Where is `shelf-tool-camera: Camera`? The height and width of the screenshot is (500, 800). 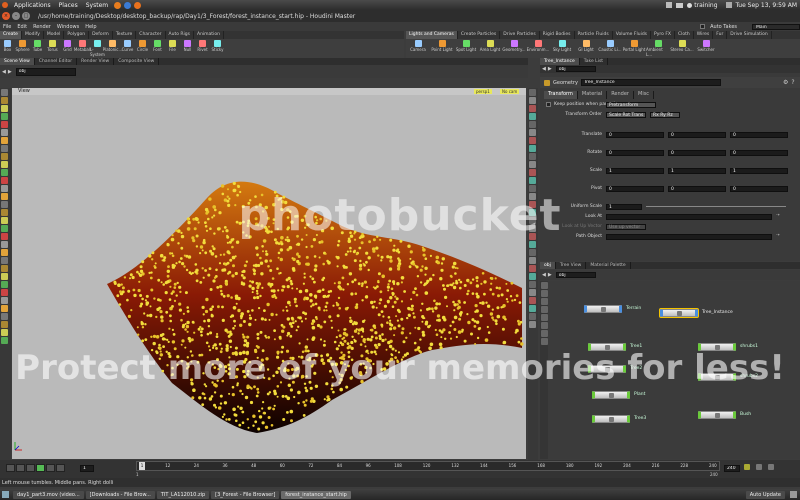
shelf-tool-camera: Camera is located at coordinates (418, 45).